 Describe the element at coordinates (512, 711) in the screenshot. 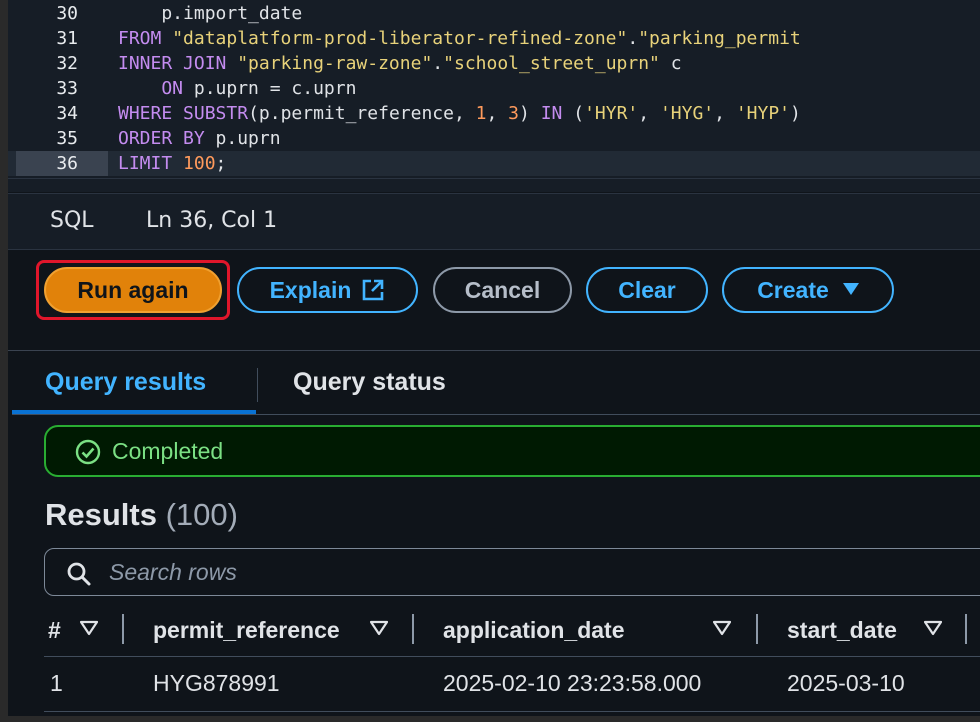

I see `table-row-divider` at that location.